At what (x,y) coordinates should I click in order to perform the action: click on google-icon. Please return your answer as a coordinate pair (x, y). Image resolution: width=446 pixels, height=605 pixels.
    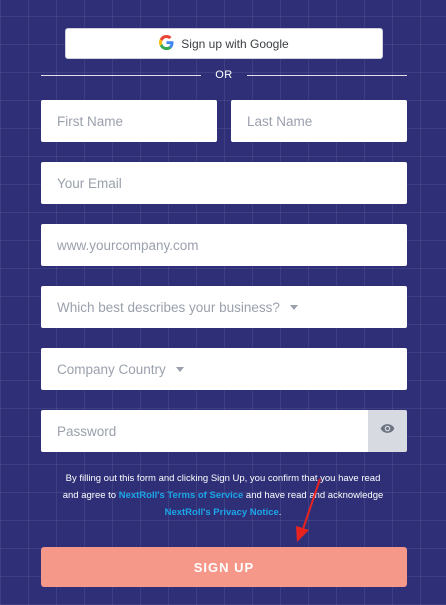
    Looking at the image, I should click on (166, 43).